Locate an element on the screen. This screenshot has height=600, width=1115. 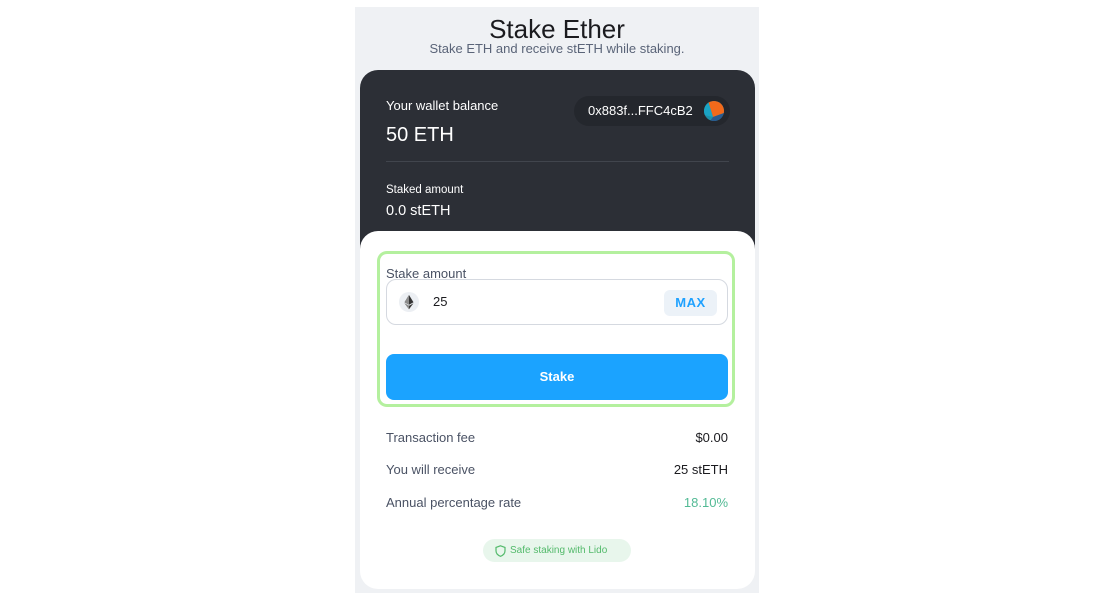
info-label: Annual percentage rate is located at coordinates (454, 502).